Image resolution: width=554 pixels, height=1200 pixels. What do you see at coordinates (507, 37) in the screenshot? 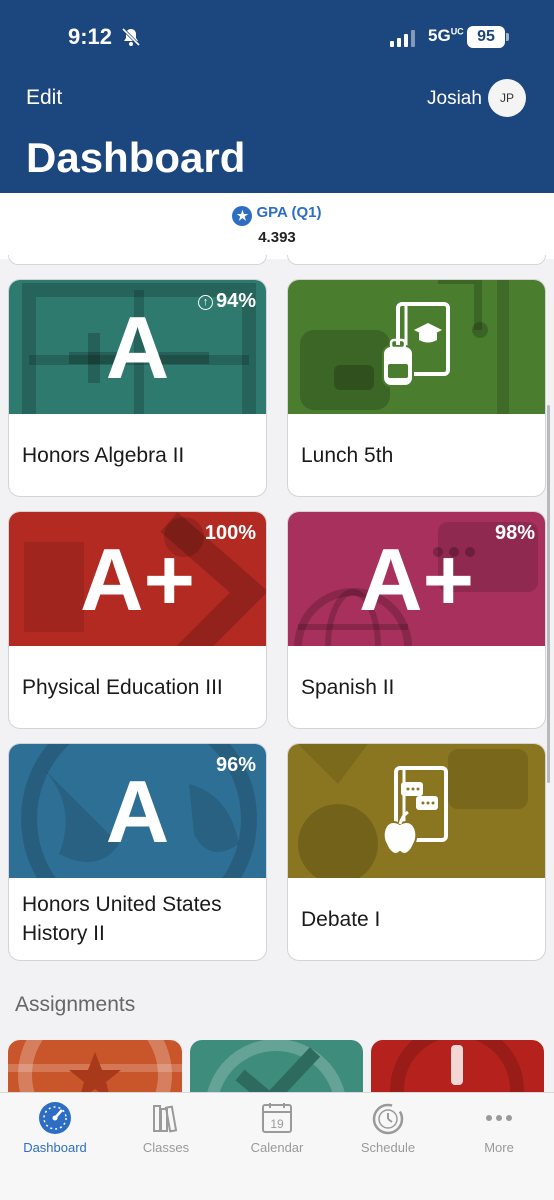
I see `battery-tip` at bounding box center [507, 37].